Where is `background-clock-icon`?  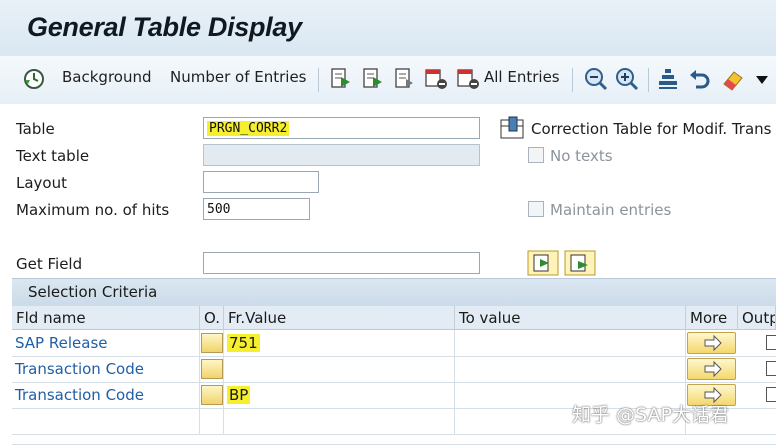
background-clock-icon is located at coordinates (34, 79).